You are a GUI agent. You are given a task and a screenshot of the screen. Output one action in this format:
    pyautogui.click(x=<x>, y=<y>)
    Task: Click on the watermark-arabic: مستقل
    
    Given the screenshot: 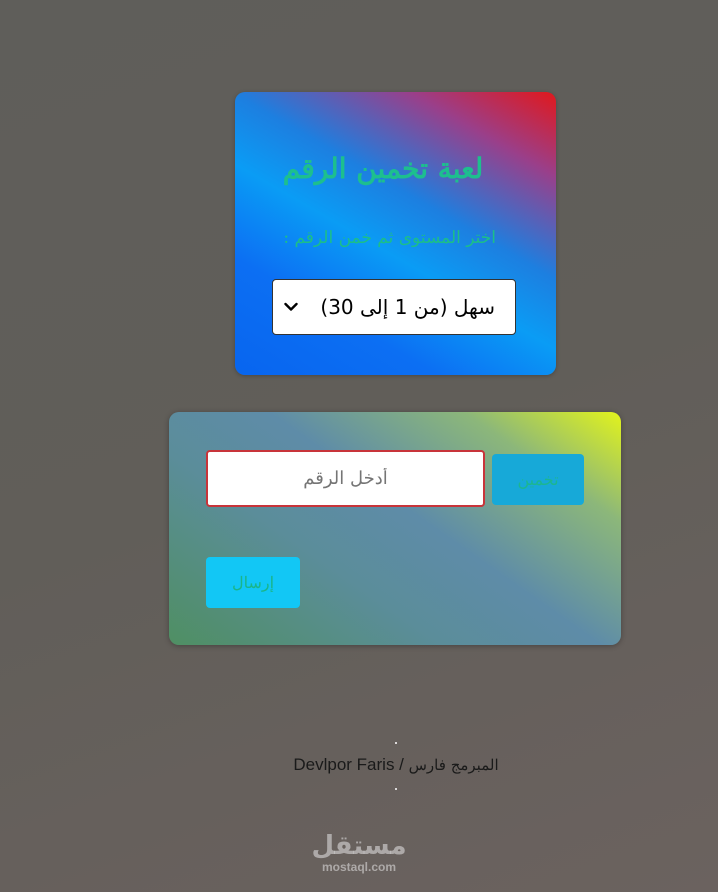 What is the action you would take?
    pyautogui.click(x=359, y=846)
    